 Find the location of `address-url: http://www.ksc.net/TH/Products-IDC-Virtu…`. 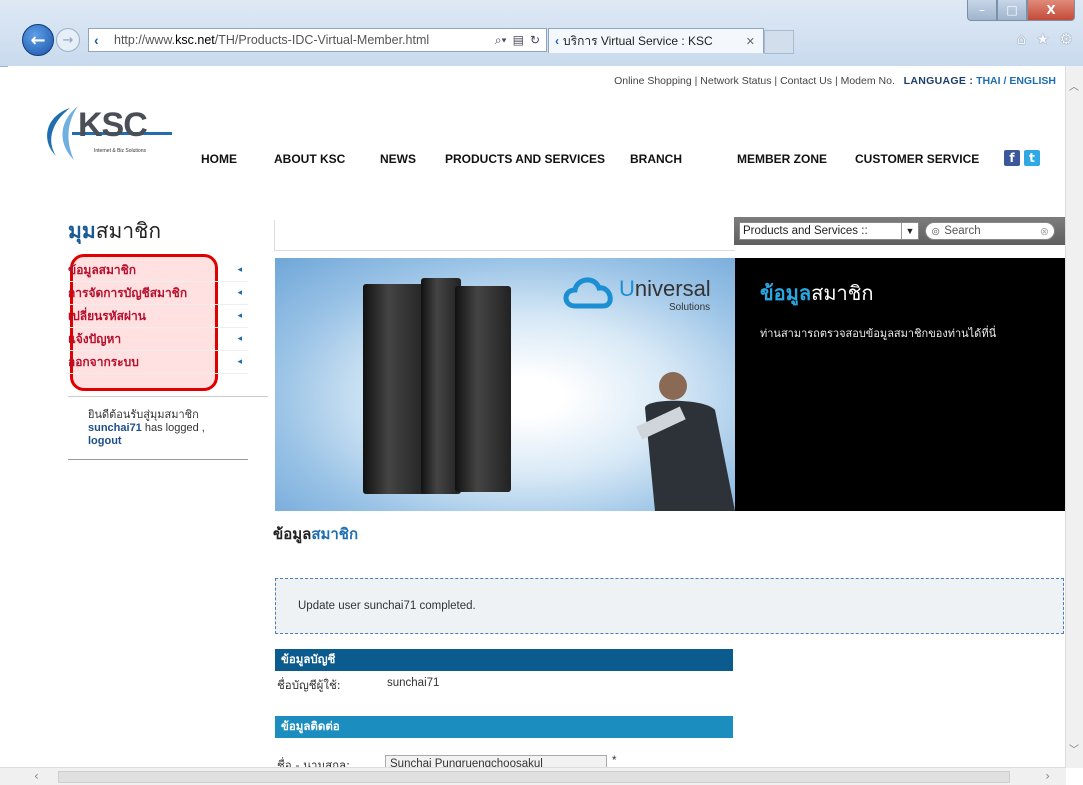

address-url: http://www.ksc.net/TH/Products-IDC-Virtu… is located at coordinates (304, 40).